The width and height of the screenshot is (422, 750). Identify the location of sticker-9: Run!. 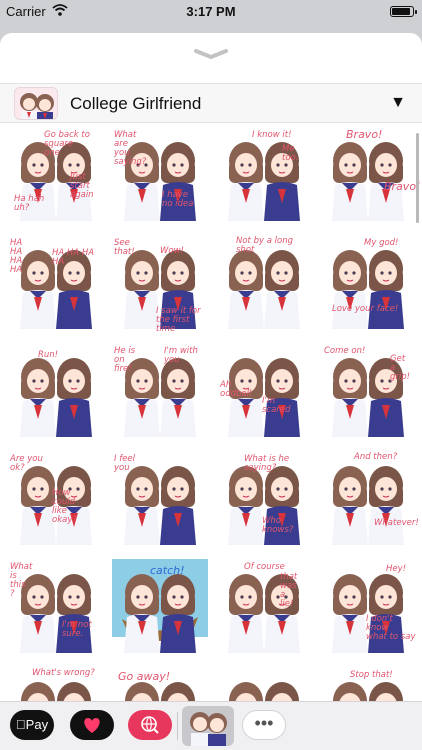
(56, 389).